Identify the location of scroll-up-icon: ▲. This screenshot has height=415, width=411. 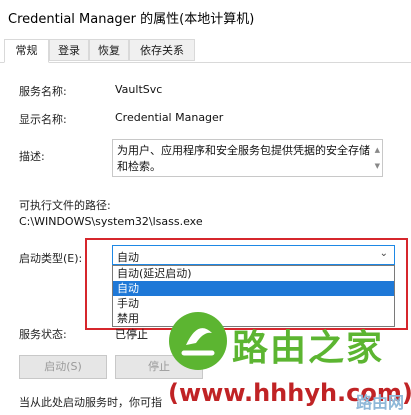
(377, 150).